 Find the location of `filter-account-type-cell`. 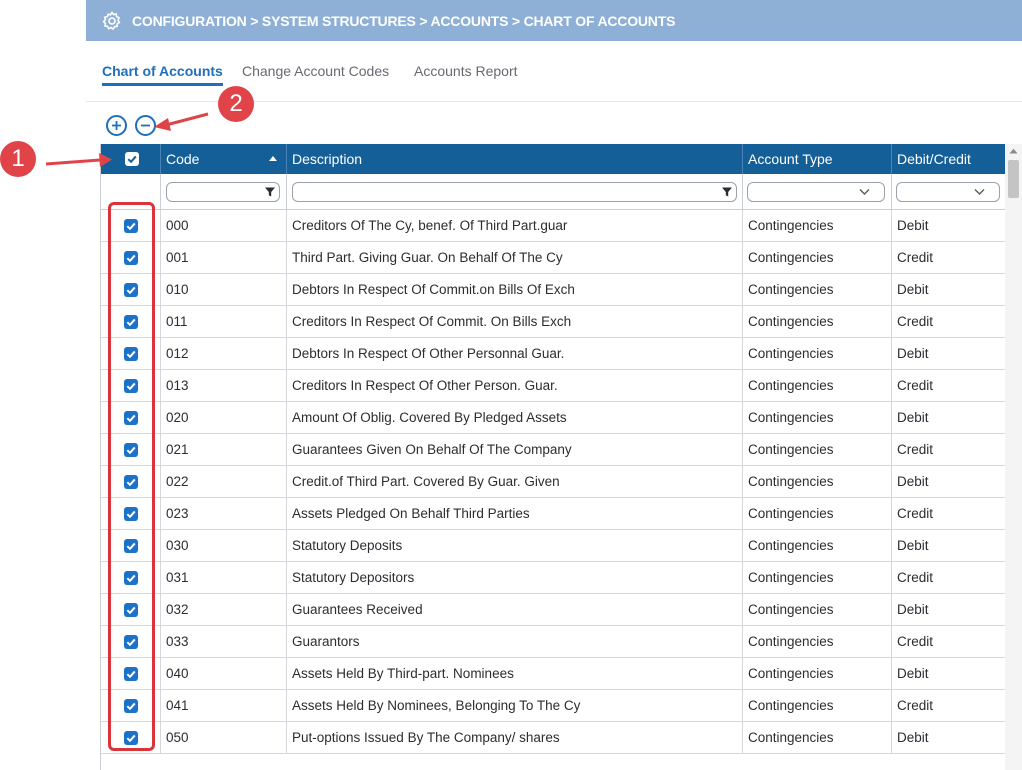

filter-account-type-cell is located at coordinates (817, 192).